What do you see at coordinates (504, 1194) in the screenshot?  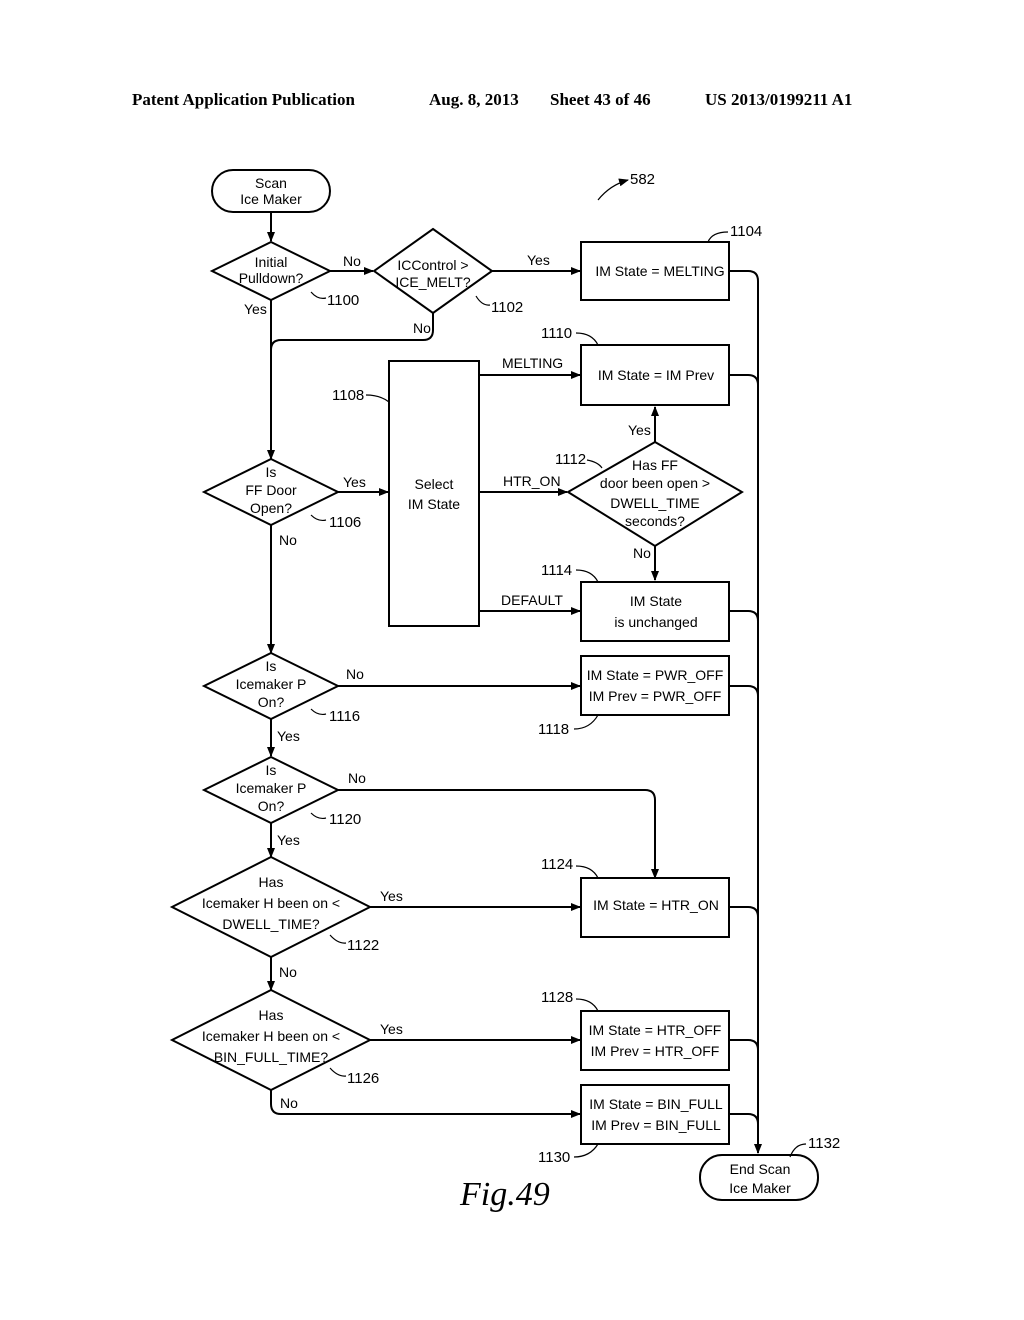 I see `figure-caption: Fig.49` at bounding box center [504, 1194].